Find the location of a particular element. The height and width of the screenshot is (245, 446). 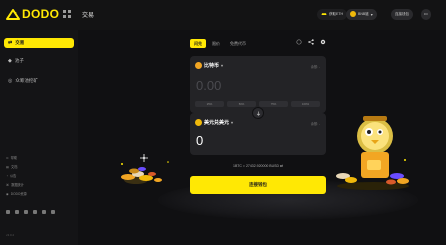

bell-icon: ◔ is located at coordinates (7, 175).